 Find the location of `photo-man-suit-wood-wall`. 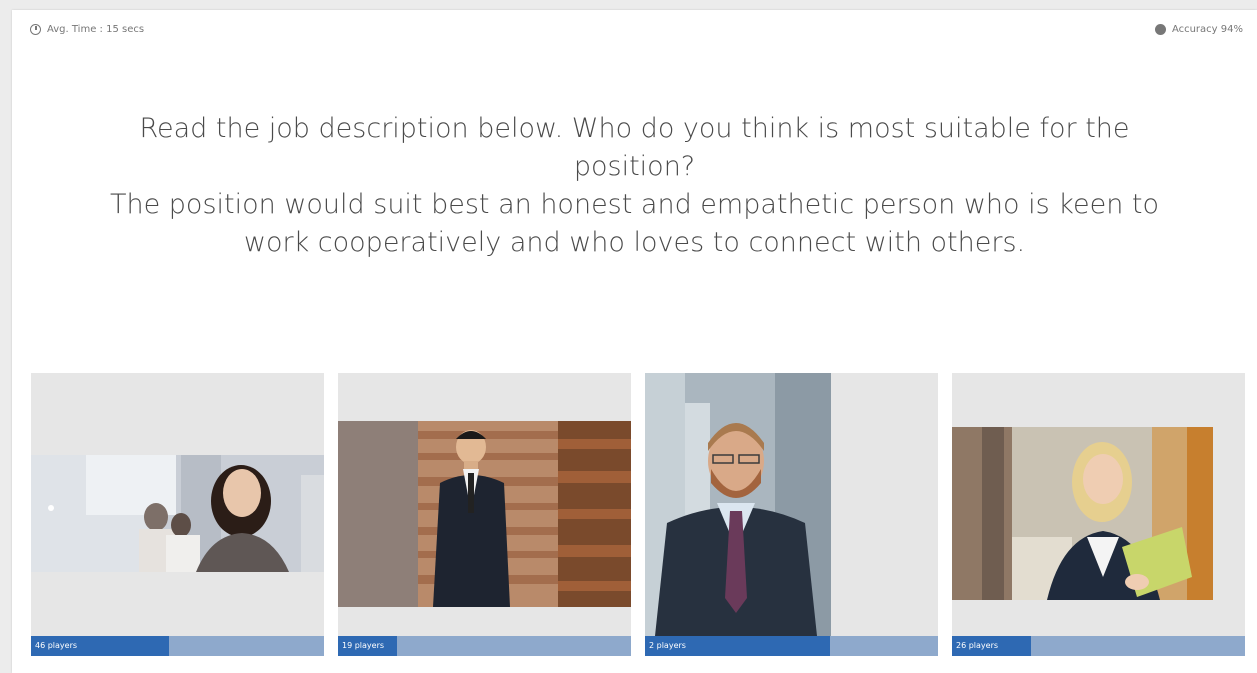

photo-man-suit-wood-wall is located at coordinates (484, 514).